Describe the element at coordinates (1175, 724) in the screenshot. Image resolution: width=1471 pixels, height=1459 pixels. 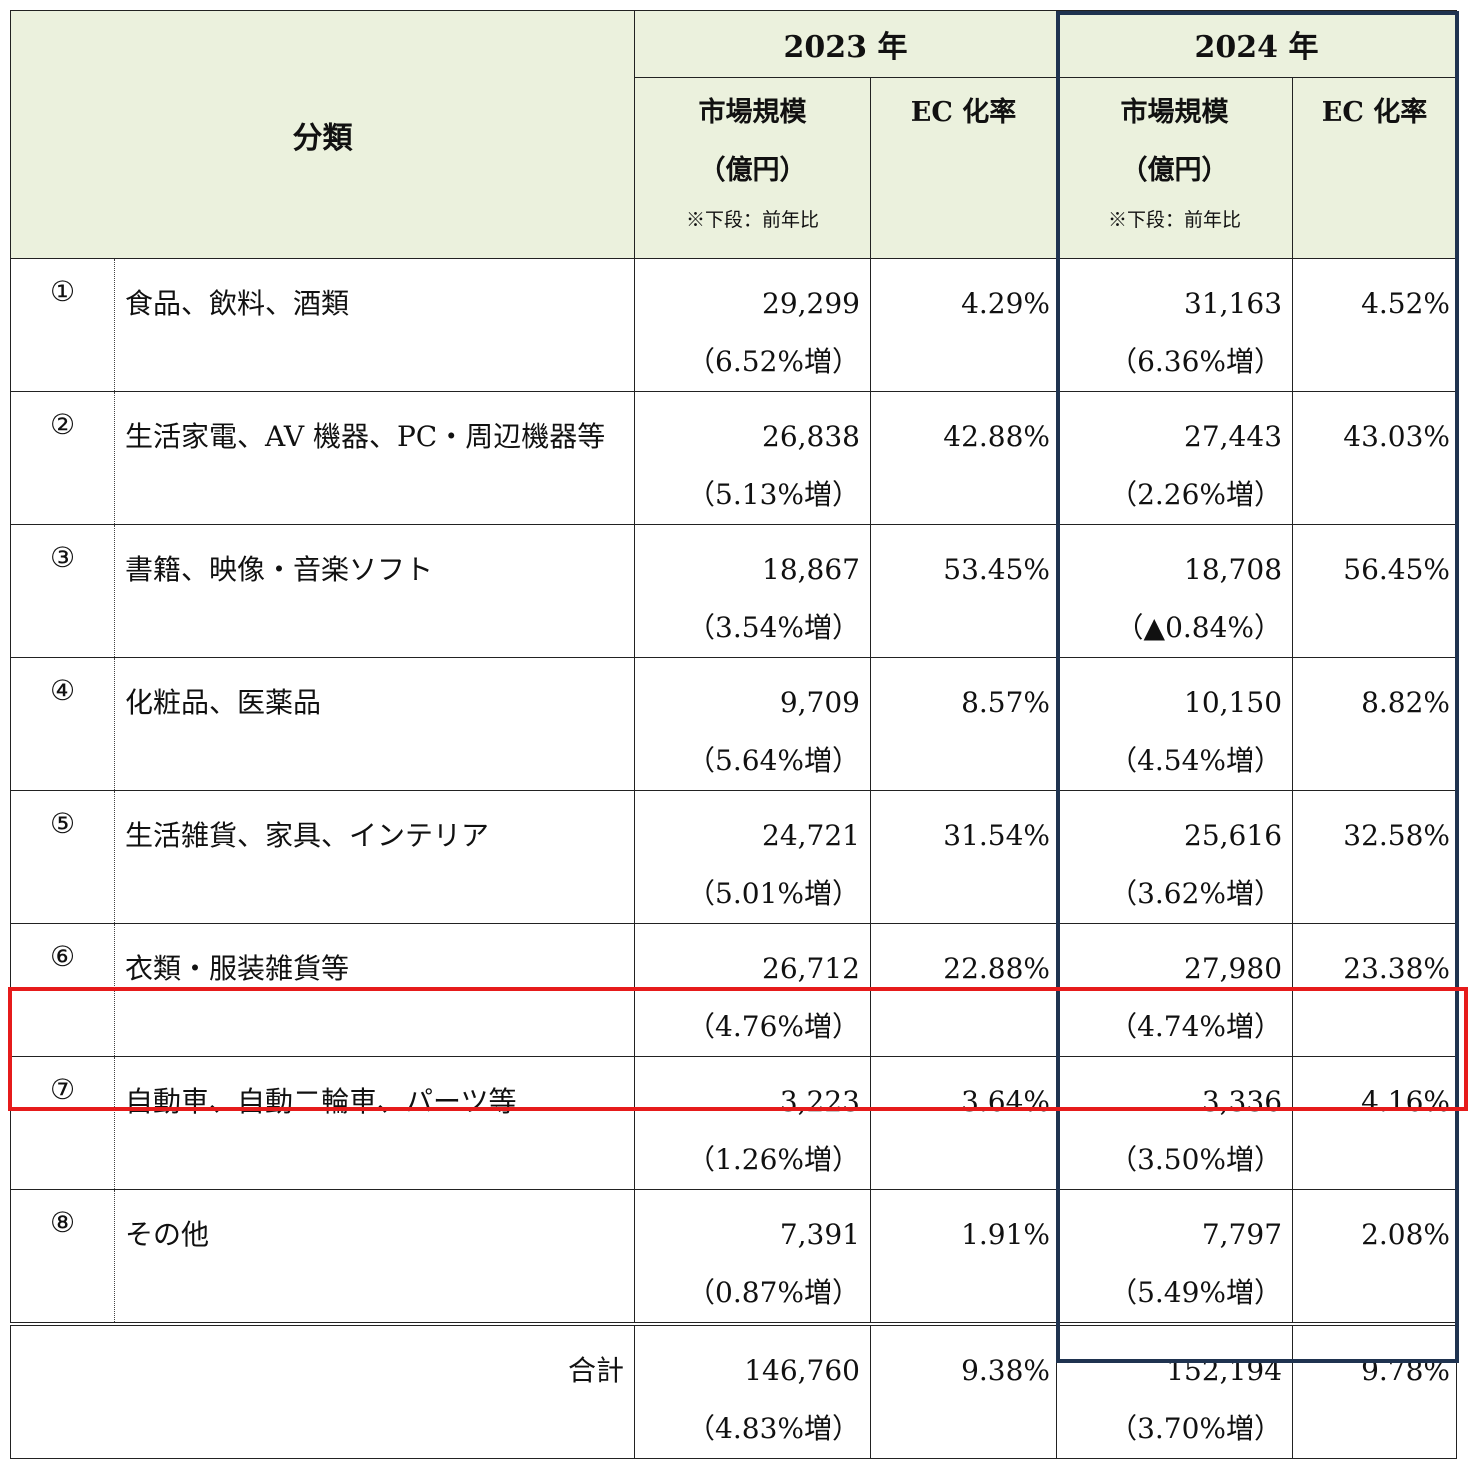
I see `market-size-2024: 10,150 （4.54%増）` at that location.